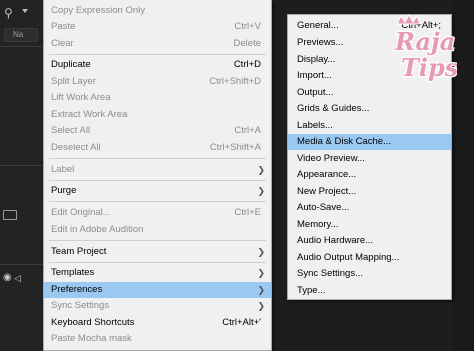 The height and width of the screenshot is (351, 474). What do you see at coordinates (25, 11) in the screenshot?
I see `chevron-down-icon` at bounding box center [25, 11].